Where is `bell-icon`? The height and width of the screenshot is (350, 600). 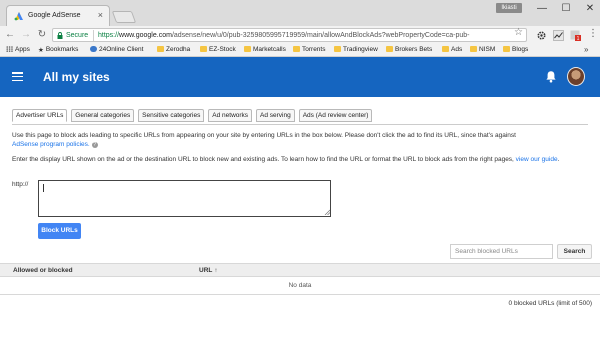
bell-icon is located at coordinates (551, 76).